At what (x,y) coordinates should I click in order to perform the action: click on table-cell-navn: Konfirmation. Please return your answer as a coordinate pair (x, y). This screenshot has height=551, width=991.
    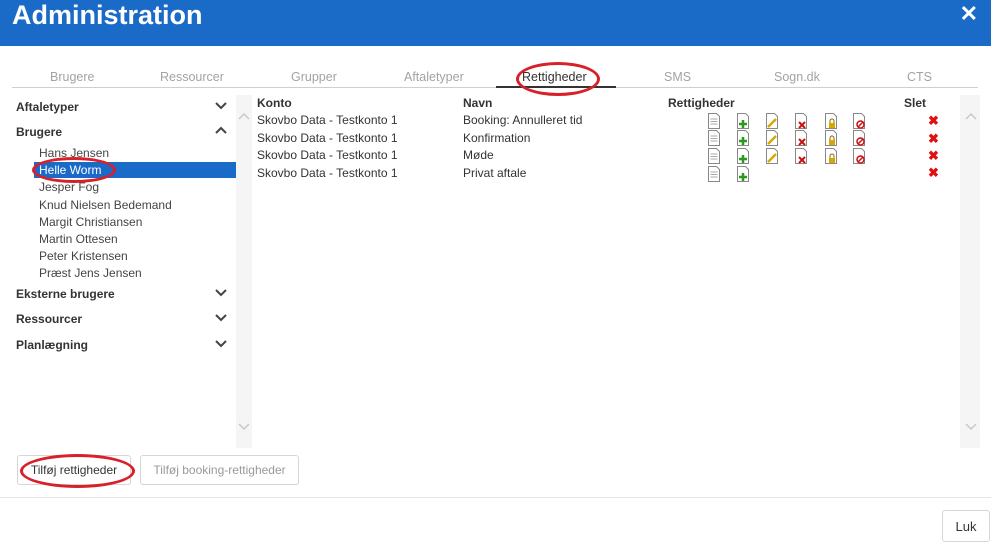
    Looking at the image, I should click on (497, 138).